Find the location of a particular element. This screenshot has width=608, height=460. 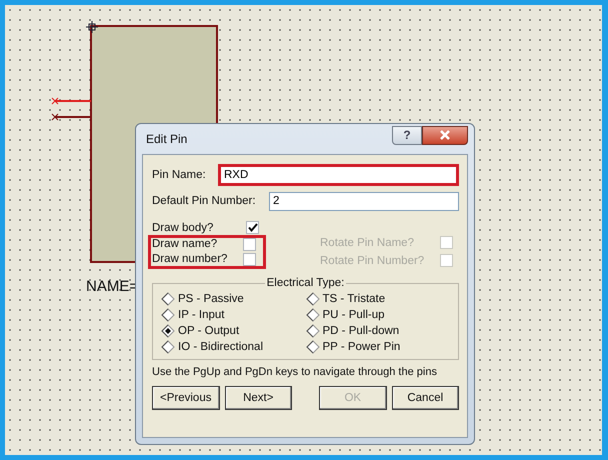

radio-option: PD - Pull-down is located at coordinates (378, 331).